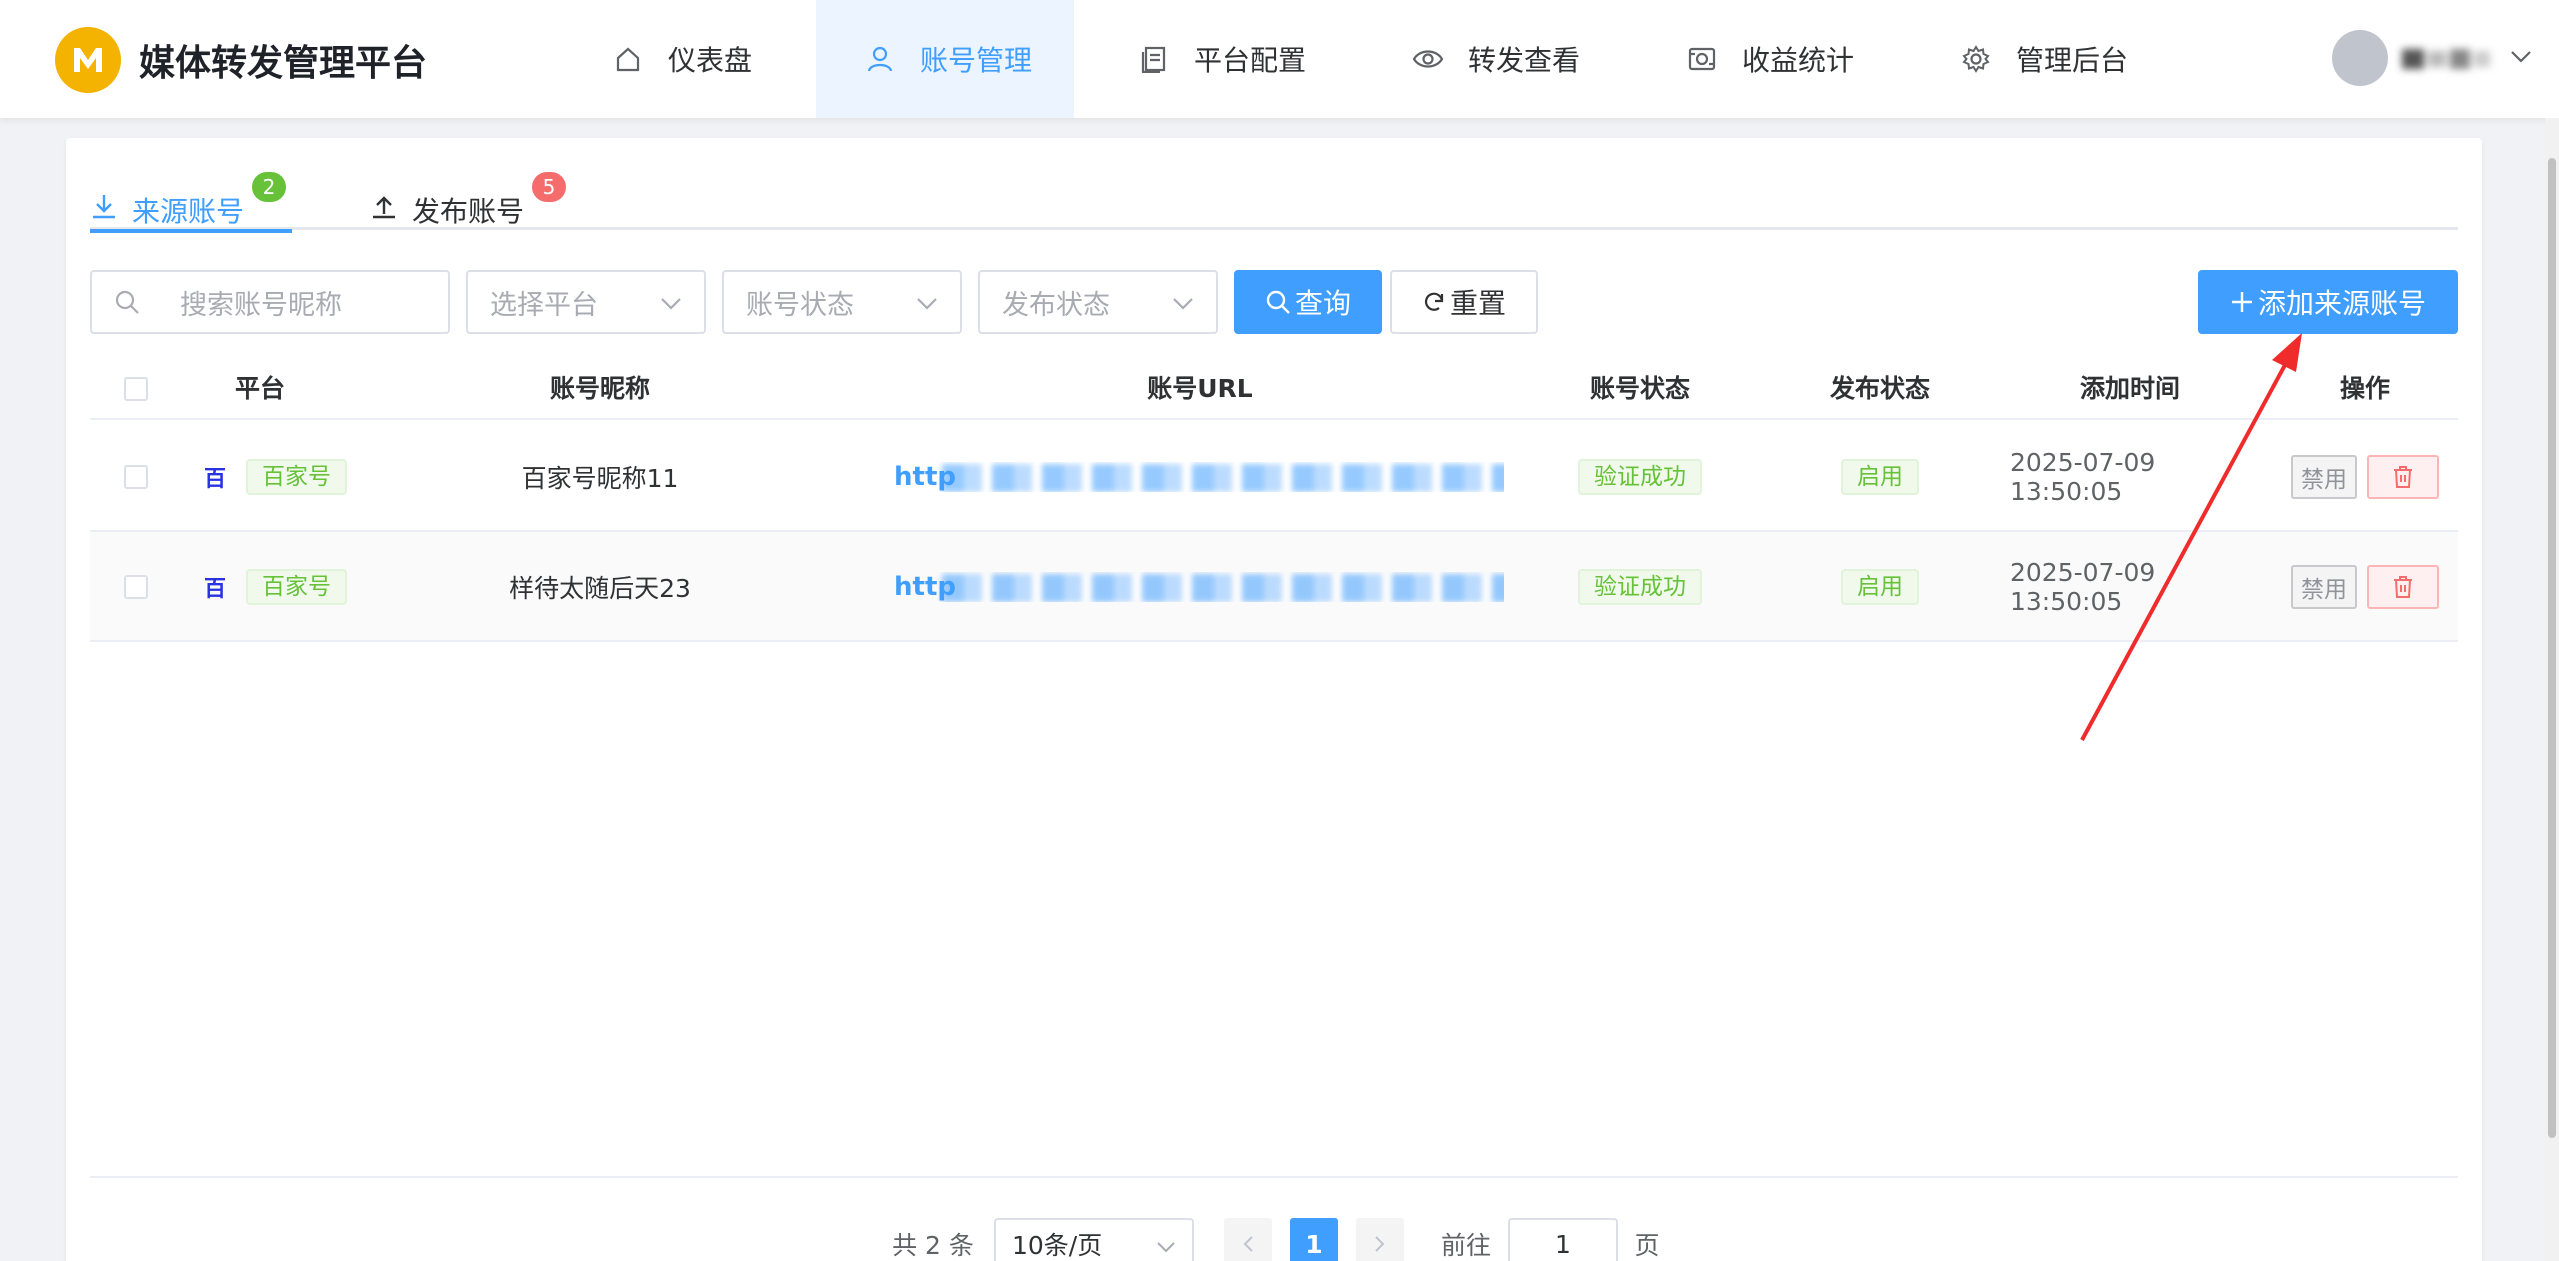  Describe the element at coordinates (2129, 388) in the screenshot. I see `column-header: 添加时间` at that location.